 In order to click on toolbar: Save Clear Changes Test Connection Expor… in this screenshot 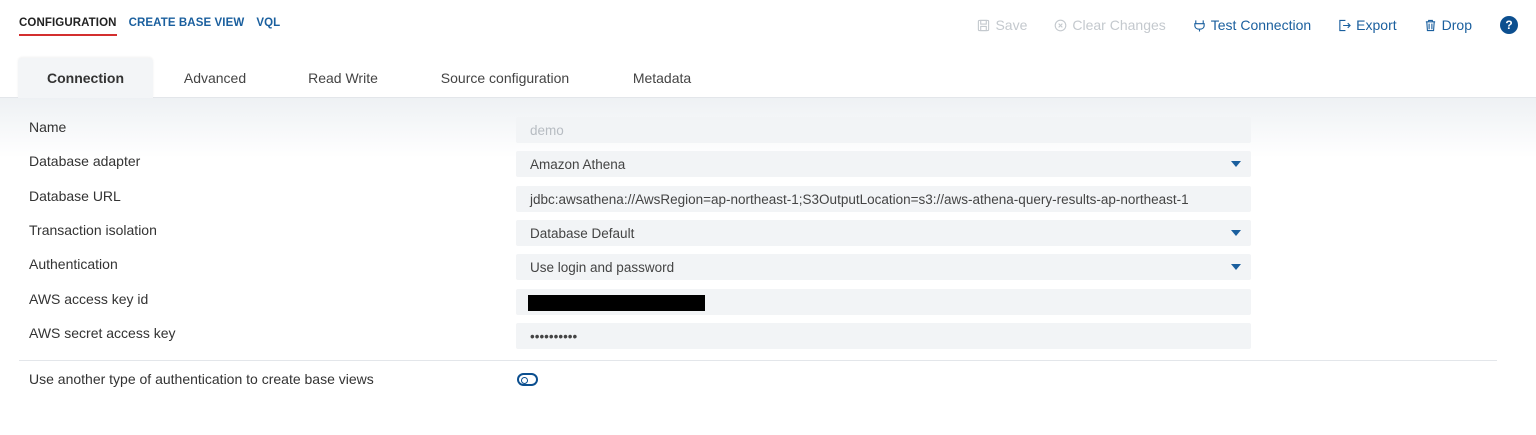, I will do `click(1234, 25)`.